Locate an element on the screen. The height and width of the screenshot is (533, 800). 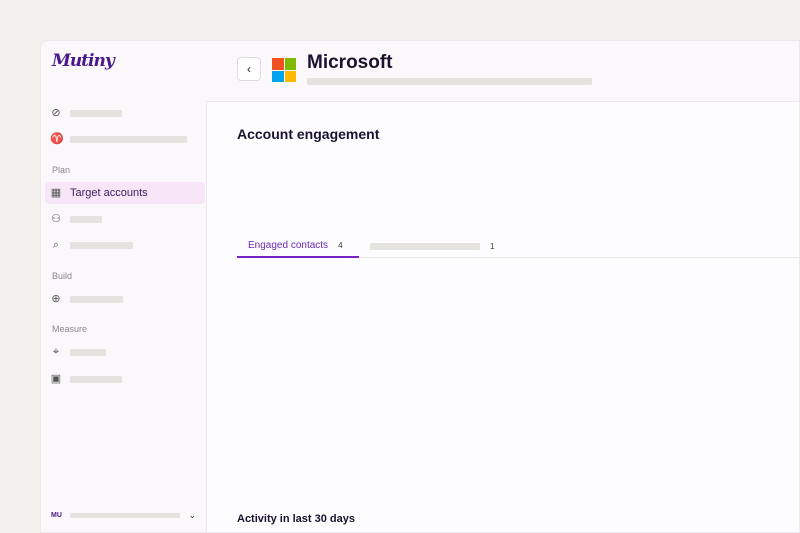
cursor-click-icon: ⌖ is located at coordinates (56, 352).